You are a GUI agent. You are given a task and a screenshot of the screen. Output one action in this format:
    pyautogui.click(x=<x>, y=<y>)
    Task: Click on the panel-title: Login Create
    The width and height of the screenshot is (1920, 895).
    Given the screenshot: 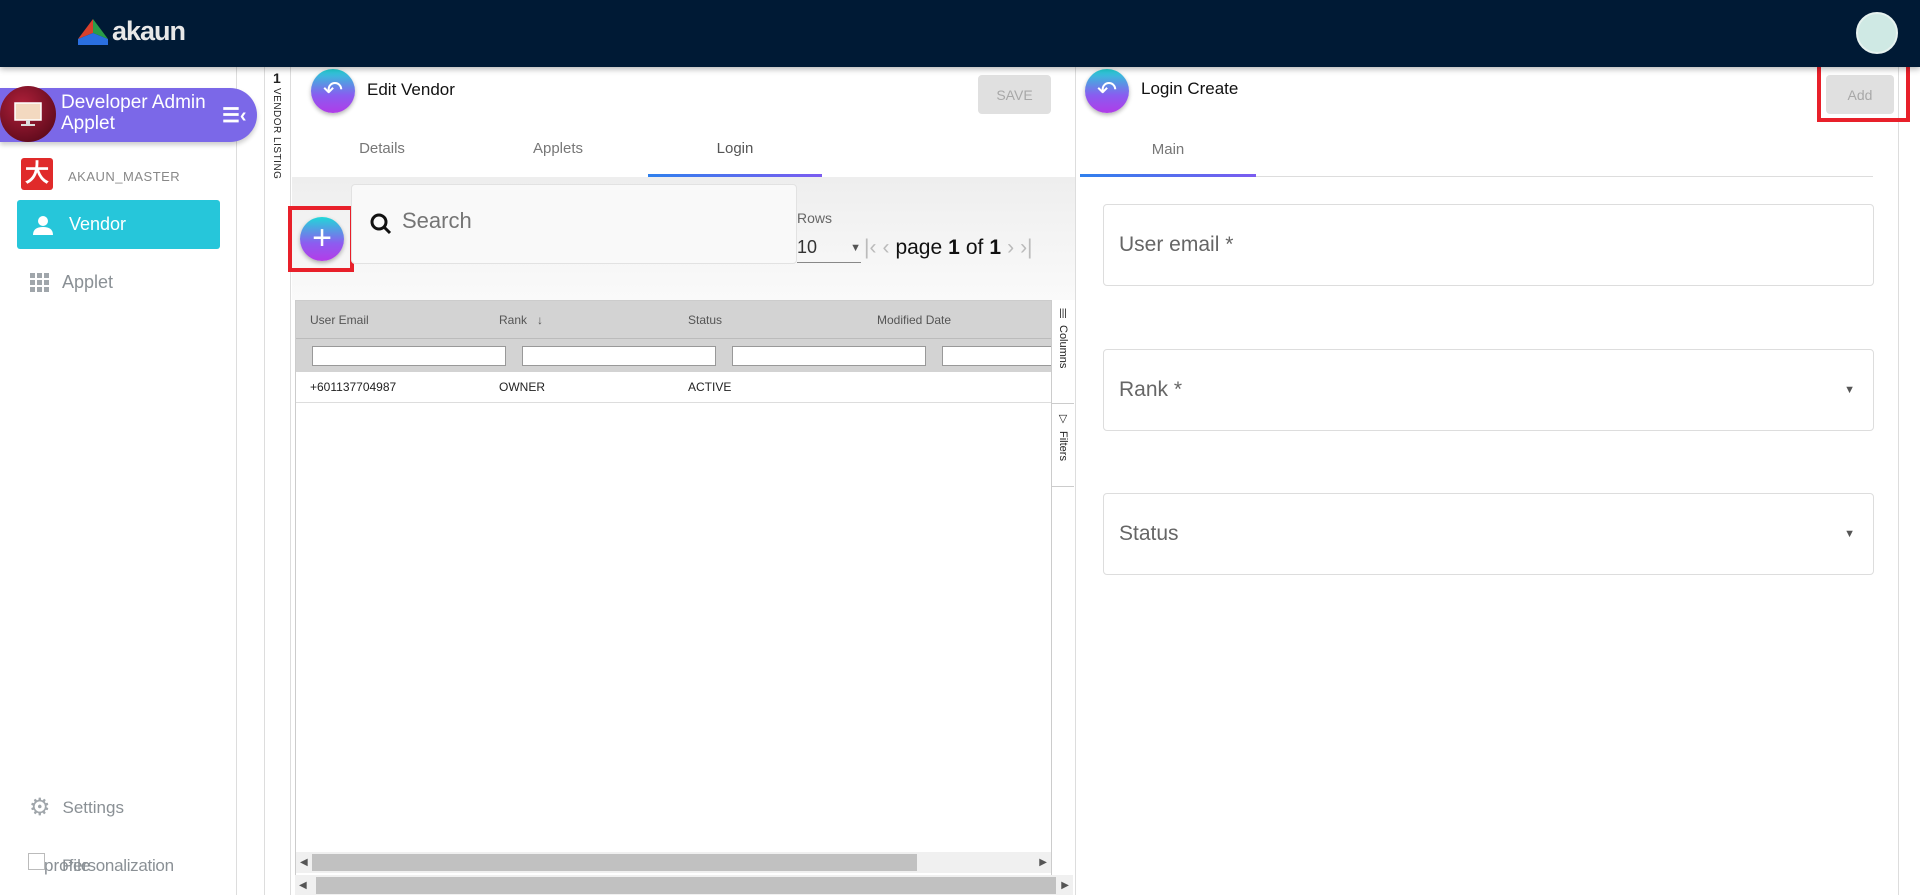 What is the action you would take?
    pyautogui.click(x=1190, y=88)
    